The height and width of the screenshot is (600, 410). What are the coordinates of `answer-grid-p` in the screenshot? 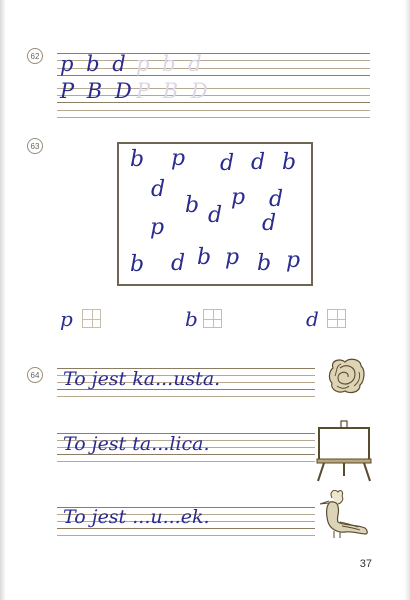 It's located at (91, 318).